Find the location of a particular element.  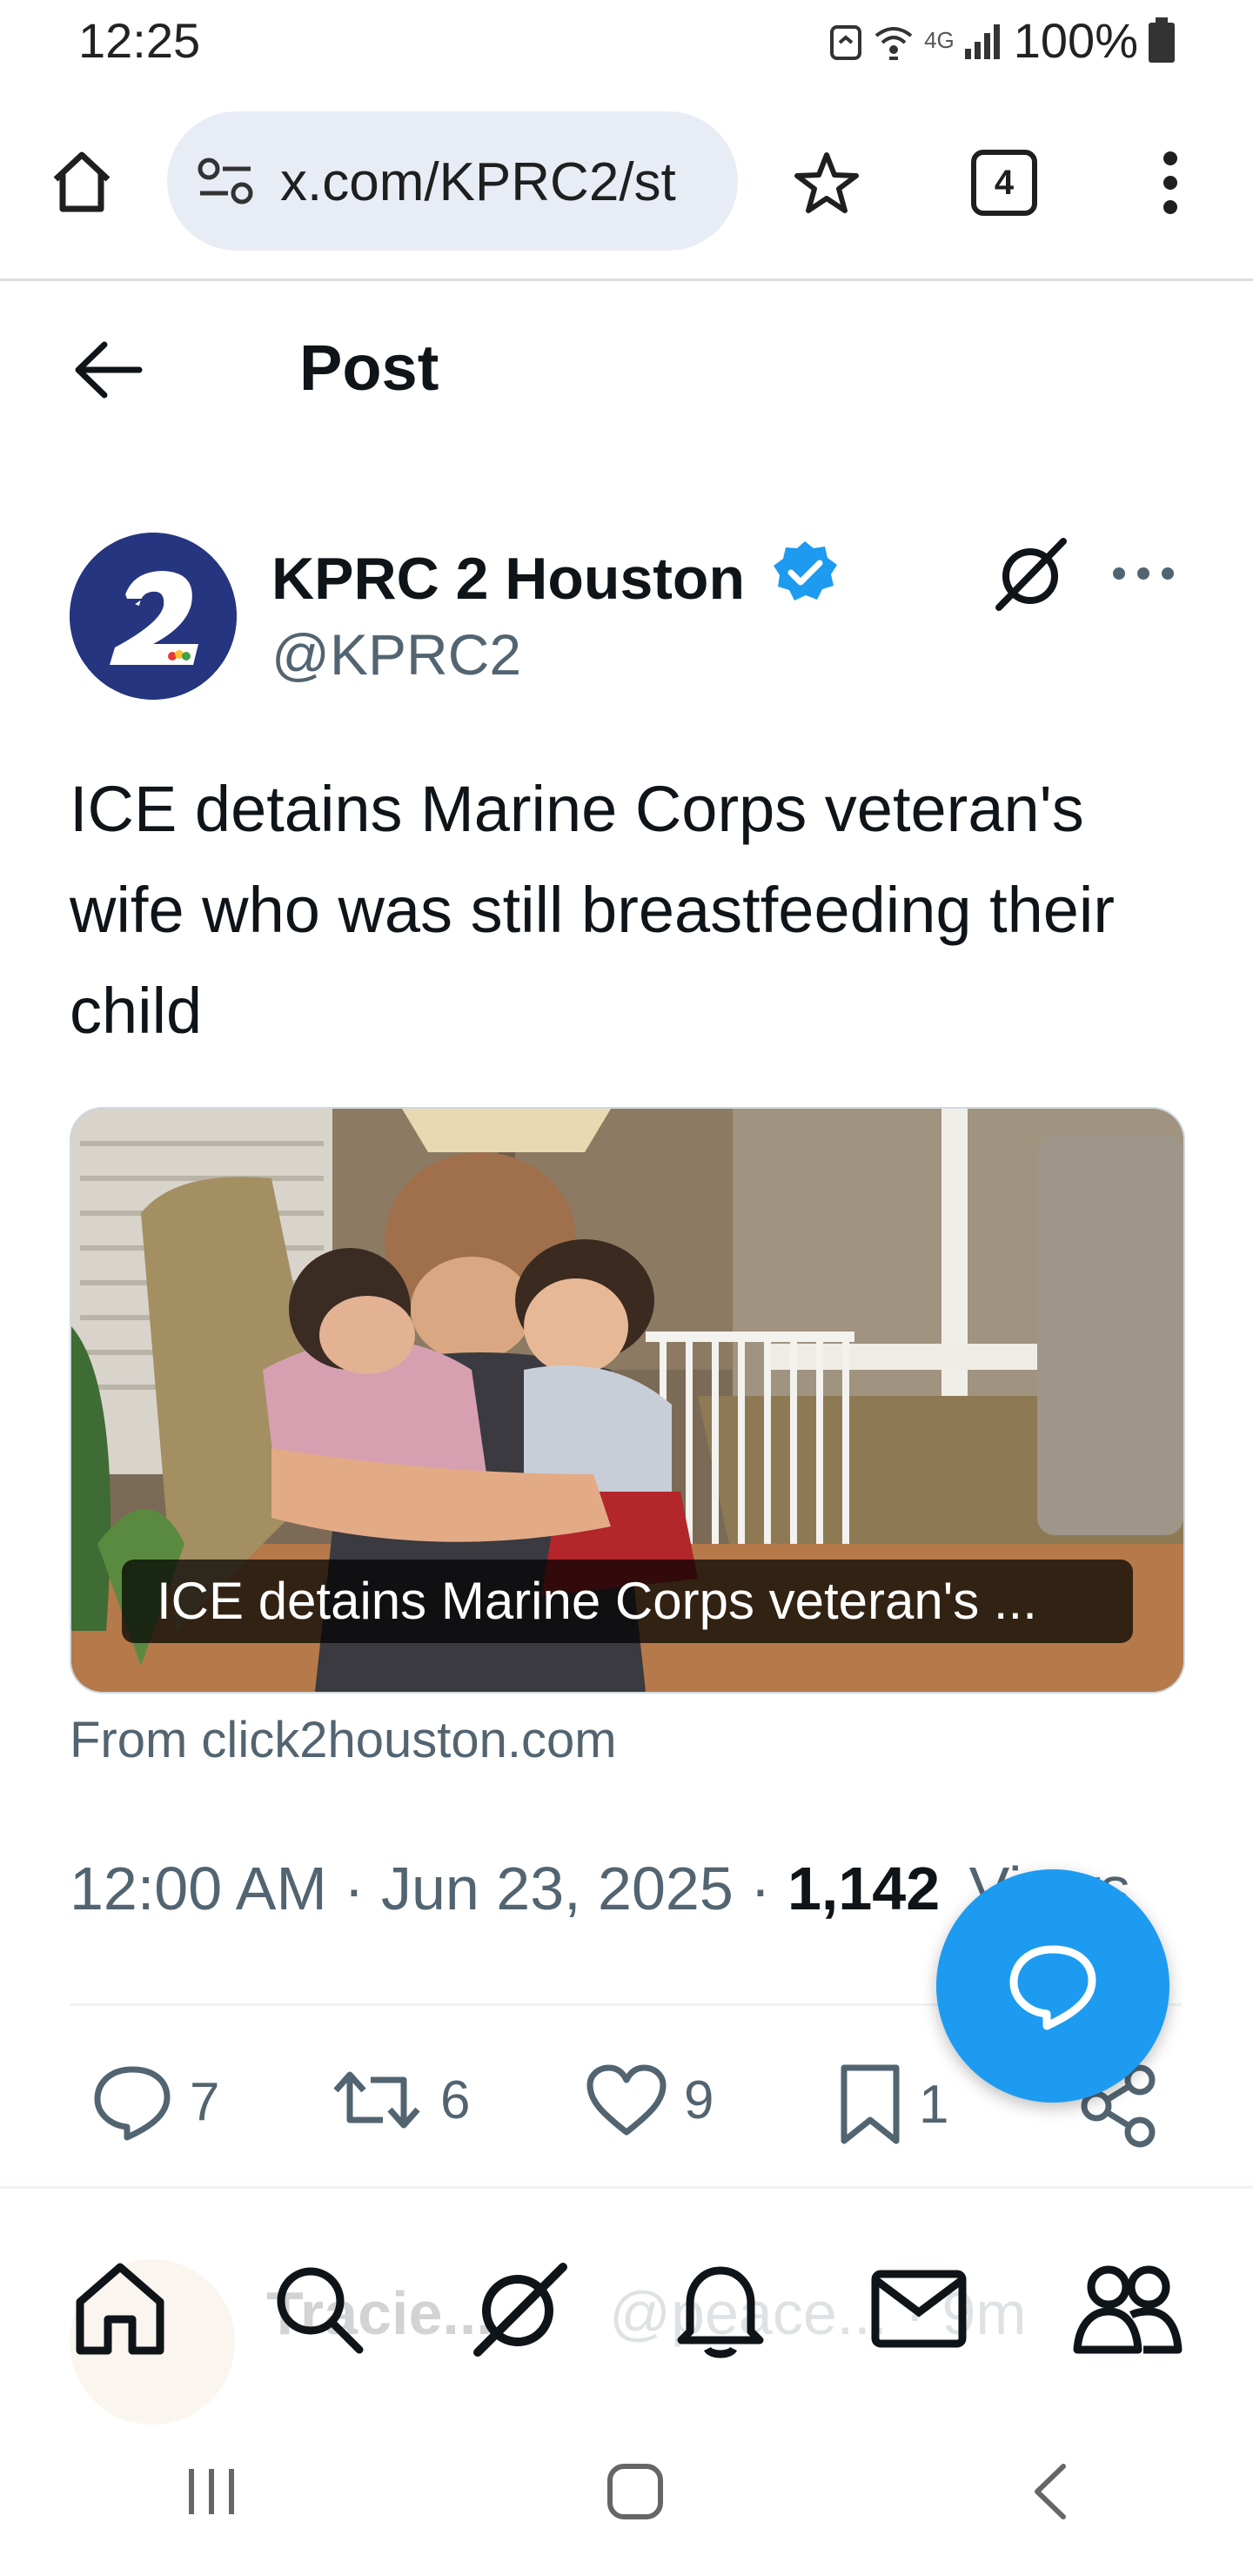

tab-switcher-button: 4 is located at coordinates (1004, 183).